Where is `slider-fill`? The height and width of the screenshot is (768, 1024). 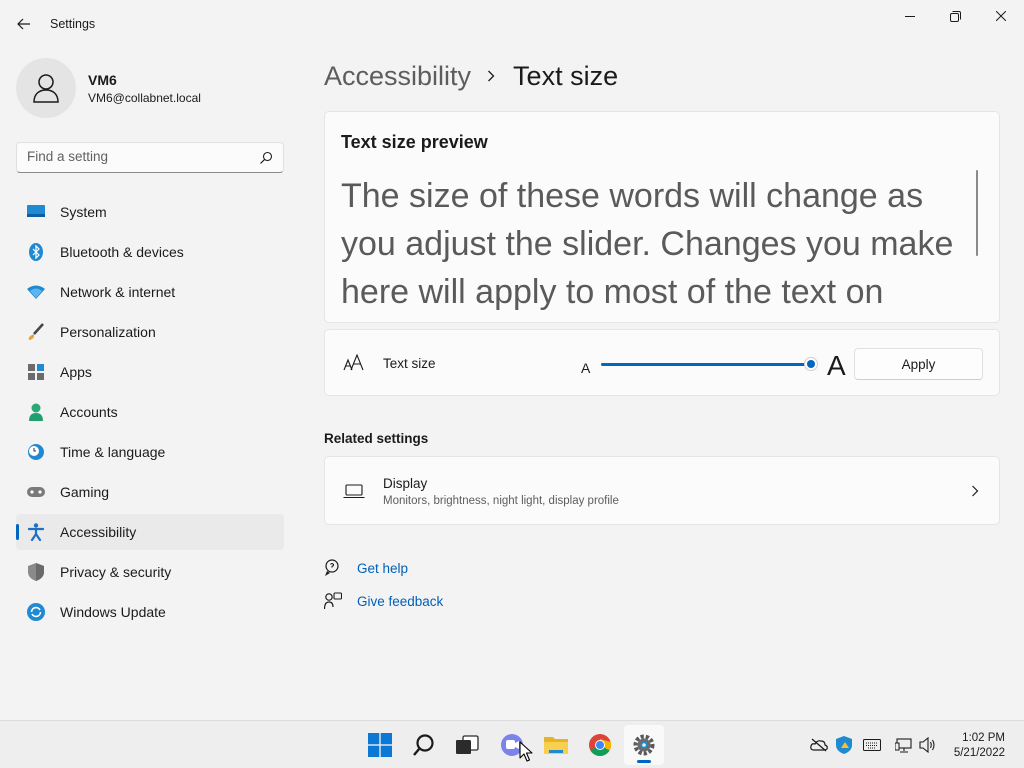
slider-fill is located at coordinates (706, 364).